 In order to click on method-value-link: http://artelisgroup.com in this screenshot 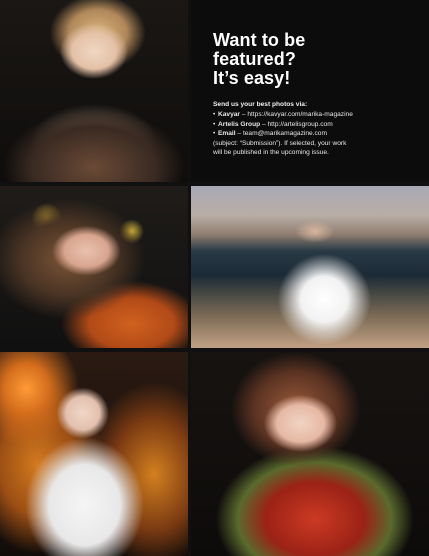, I will do `click(299, 124)`.